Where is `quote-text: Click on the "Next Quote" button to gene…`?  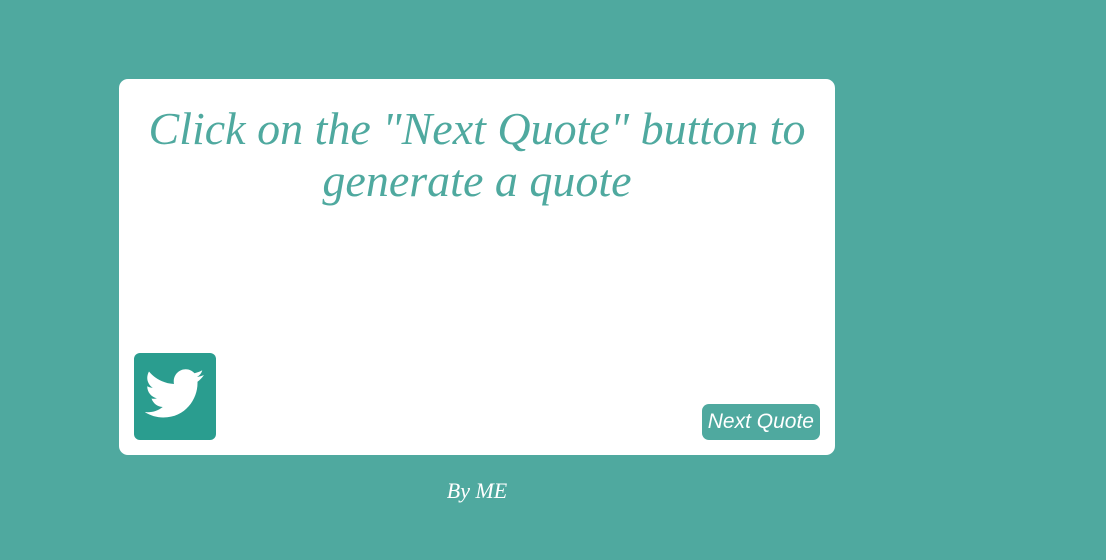 quote-text: Click on the "Next Quote" button to gene… is located at coordinates (477, 154).